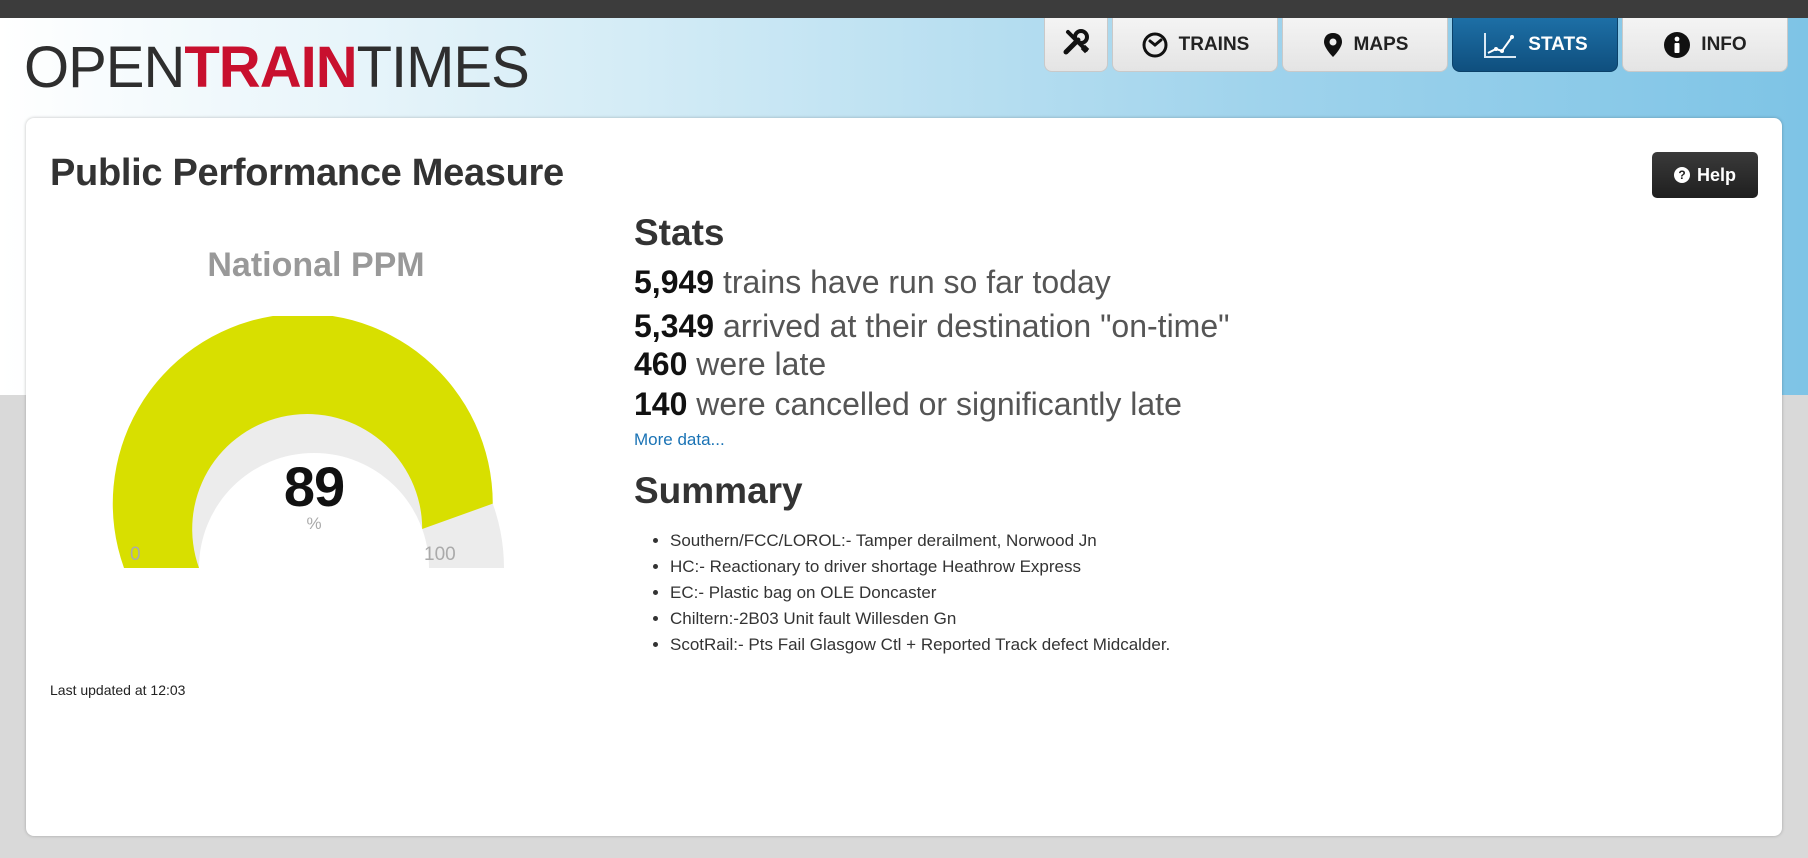 The image size is (1808, 858). What do you see at coordinates (314, 486) in the screenshot?
I see `gauge-value: 89` at bounding box center [314, 486].